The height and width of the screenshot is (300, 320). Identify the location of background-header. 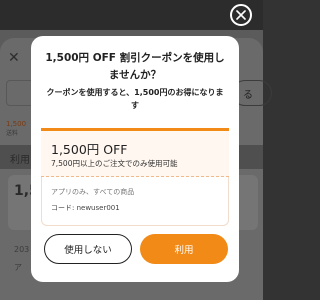
(131, 15).